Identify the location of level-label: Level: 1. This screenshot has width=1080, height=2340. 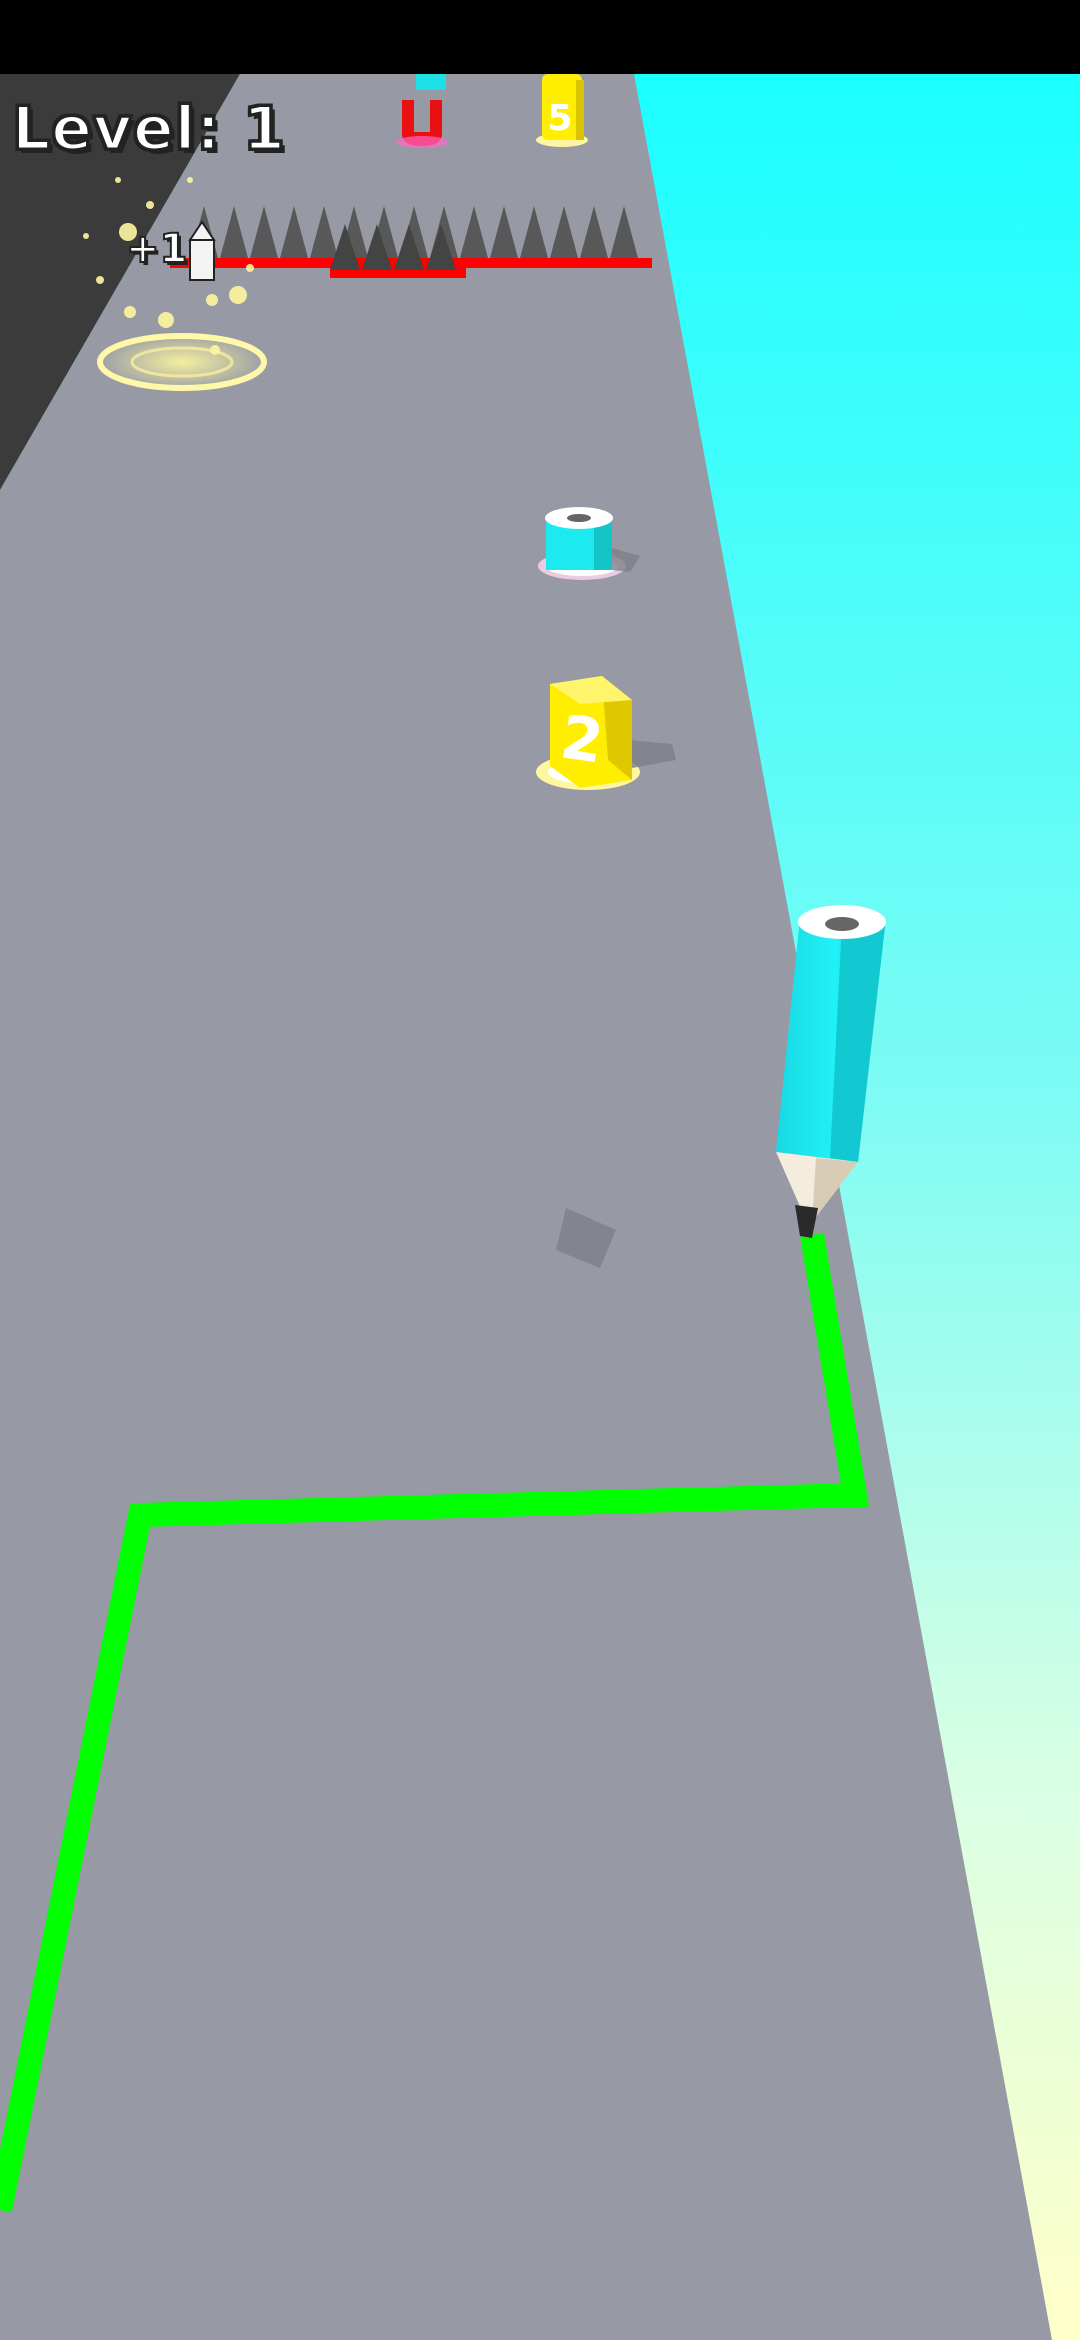
(149, 129).